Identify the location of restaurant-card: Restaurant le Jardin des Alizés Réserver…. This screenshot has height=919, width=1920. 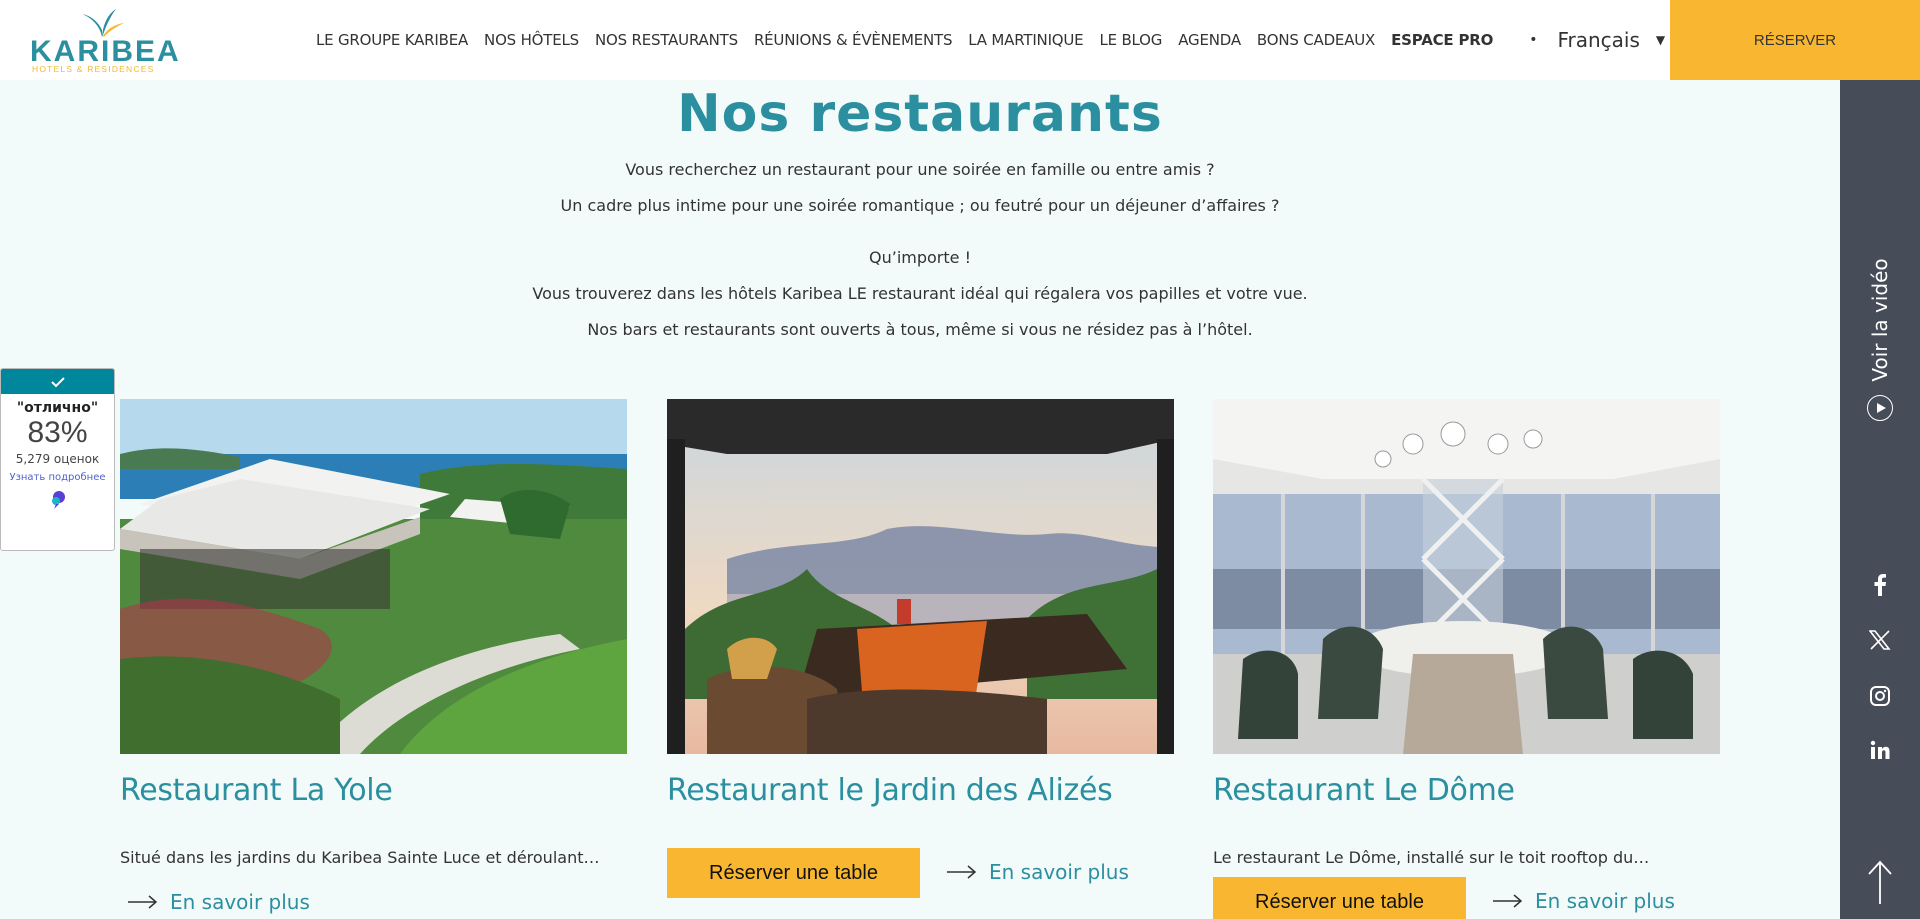
(920, 648).